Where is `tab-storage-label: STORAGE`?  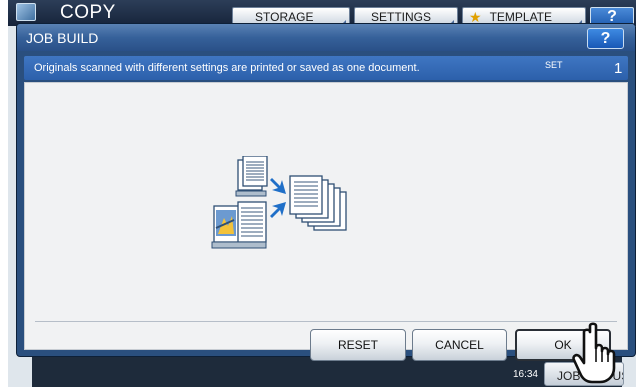
tab-storage-label: STORAGE is located at coordinates (284, 17).